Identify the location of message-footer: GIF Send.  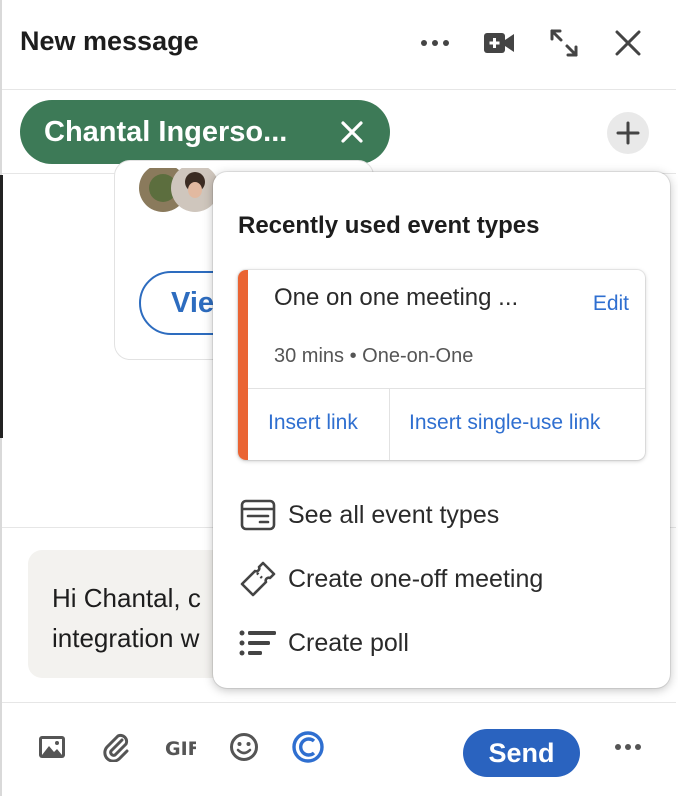
(339, 749).